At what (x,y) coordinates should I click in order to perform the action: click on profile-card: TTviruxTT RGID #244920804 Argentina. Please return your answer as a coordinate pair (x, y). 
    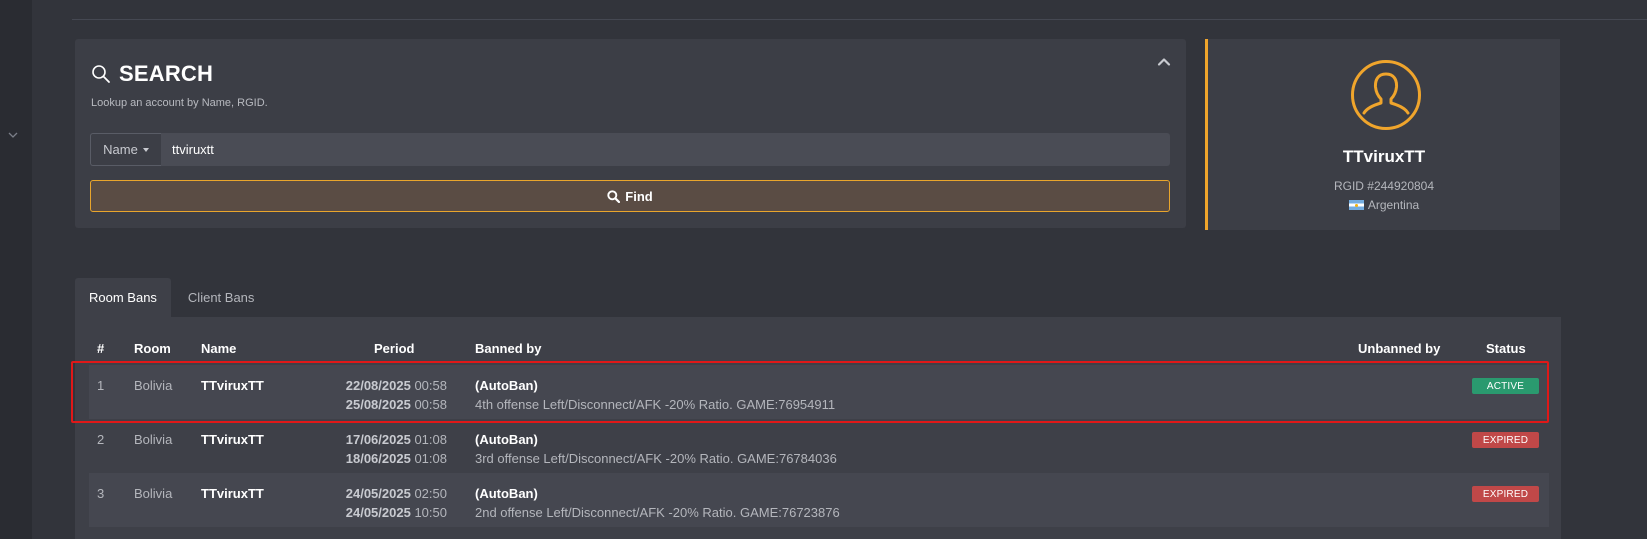
    Looking at the image, I should click on (1382, 134).